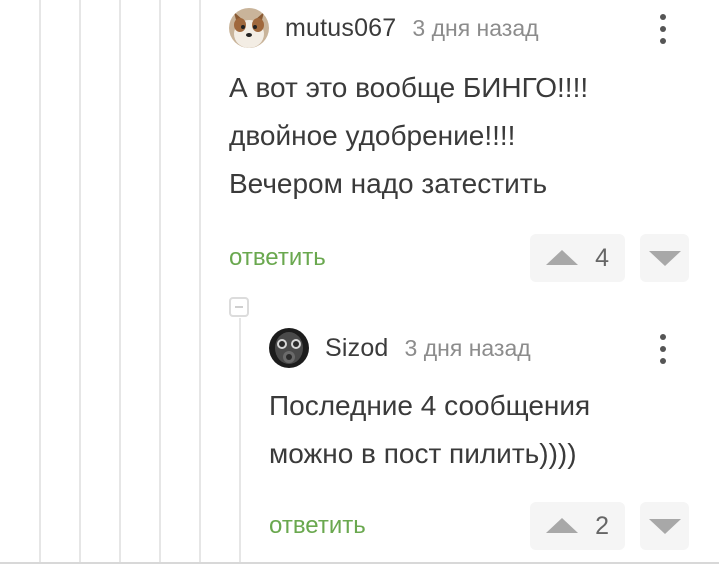 The height and width of the screenshot is (564, 719). I want to click on username: mutus067, so click(340, 28).